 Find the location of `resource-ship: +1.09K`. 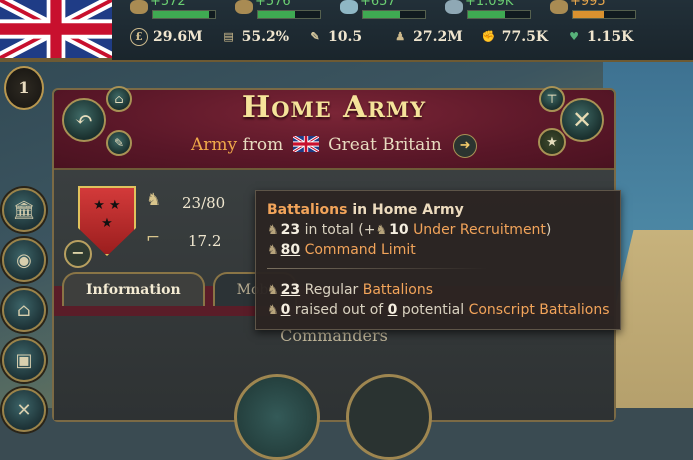

resource-ship: +1.09K is located at coordinates (487, 11).